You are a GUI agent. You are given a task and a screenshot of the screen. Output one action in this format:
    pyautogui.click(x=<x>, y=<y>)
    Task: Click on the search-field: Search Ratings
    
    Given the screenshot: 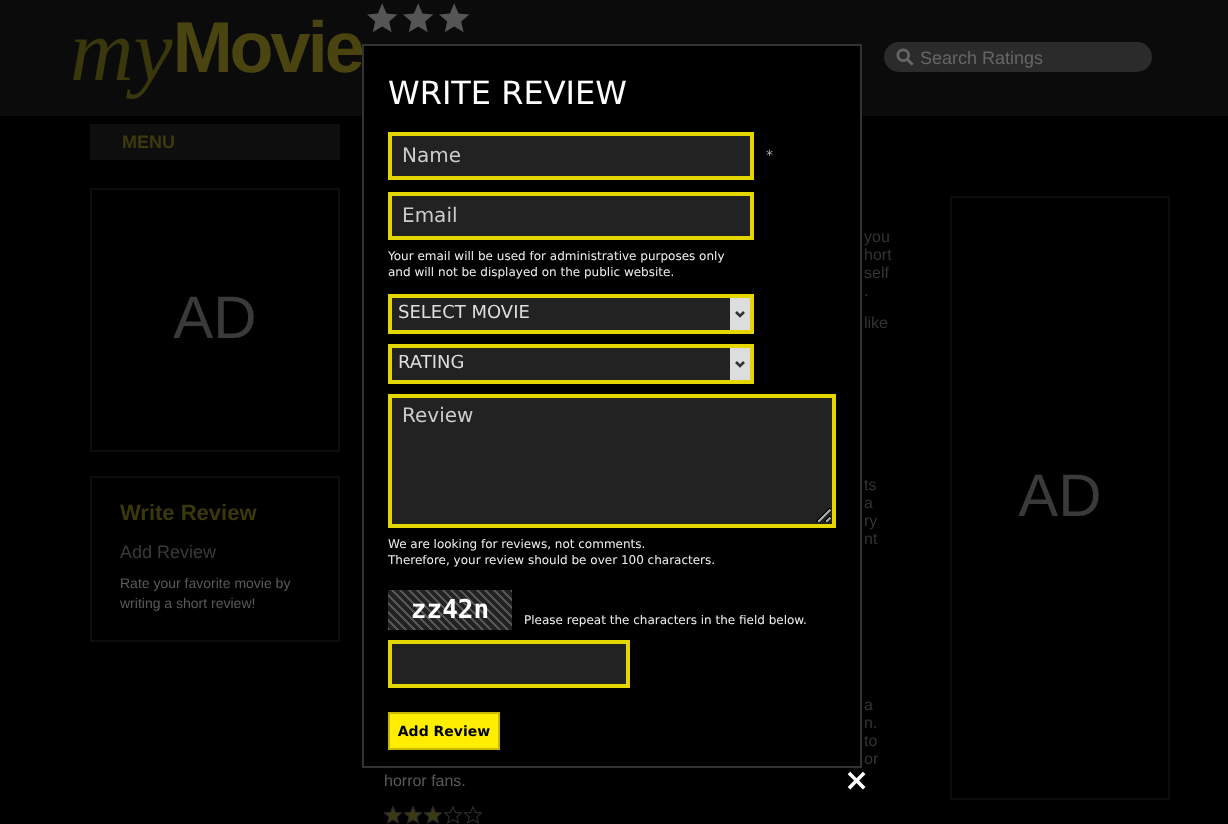 What is the action you would take?
    pyautogui.click(x=1018, y=57)
    